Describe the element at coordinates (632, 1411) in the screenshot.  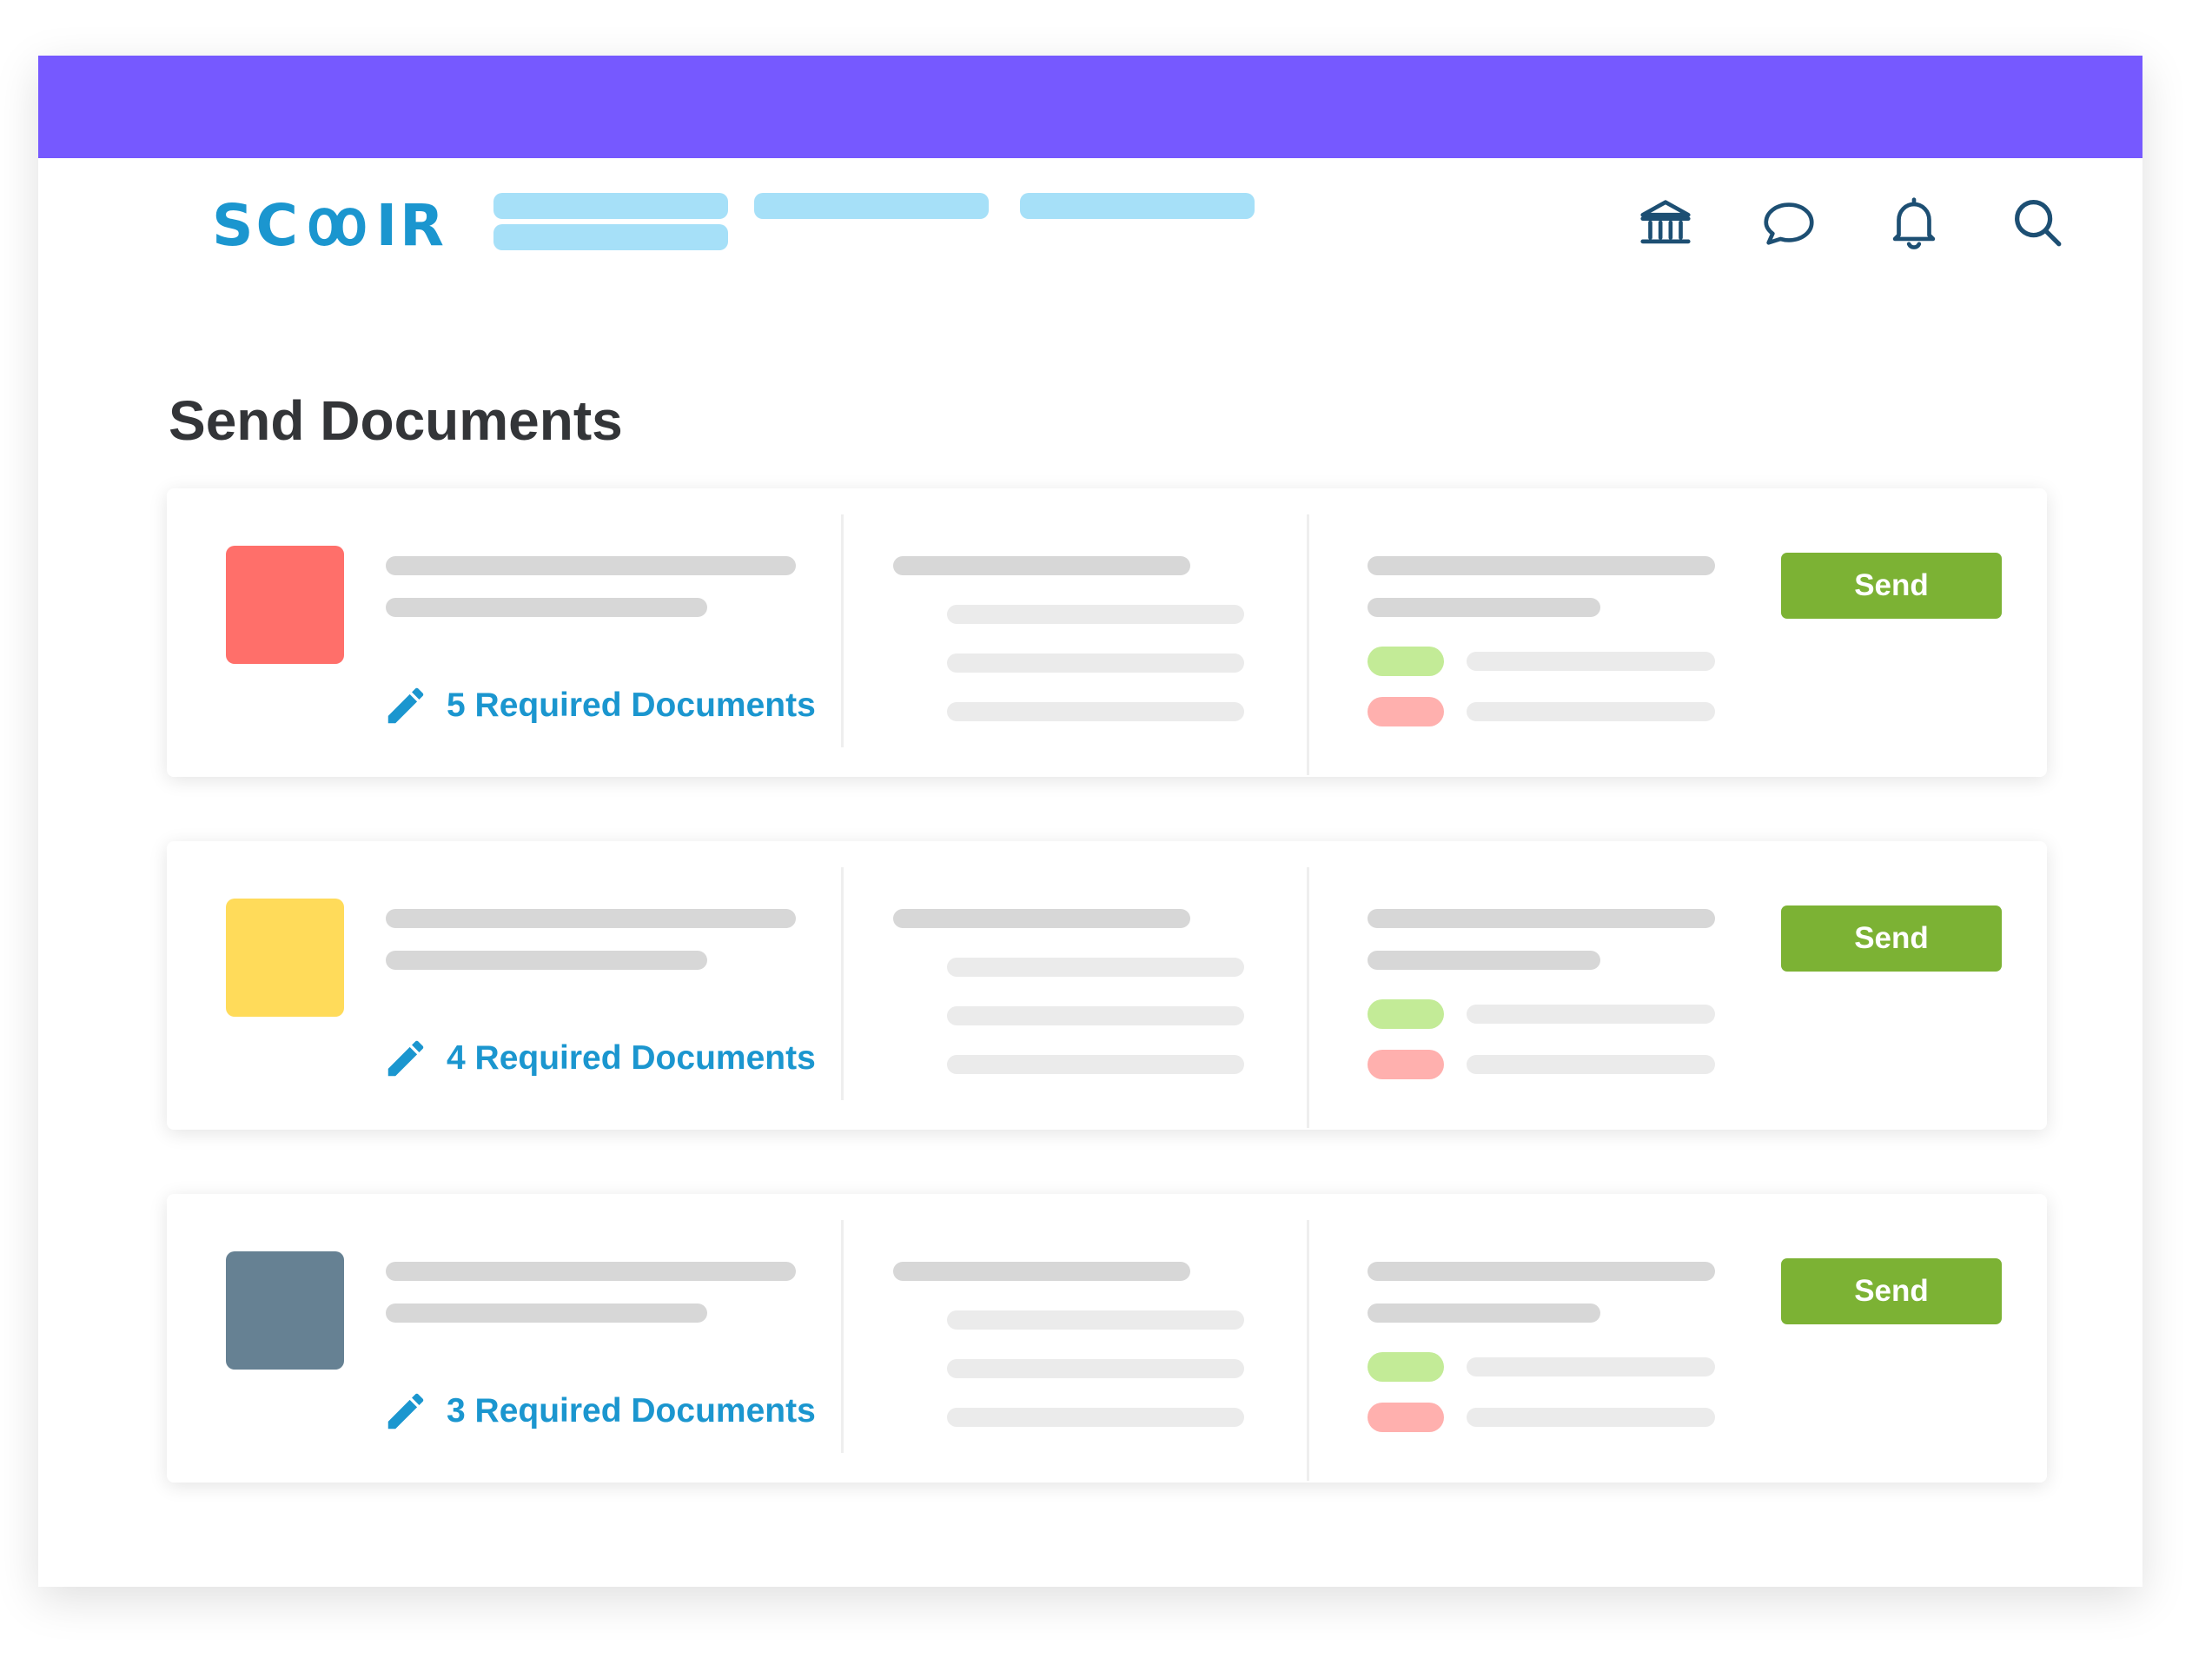
I see `required-documents-label: 3 Required Documents` at that location.